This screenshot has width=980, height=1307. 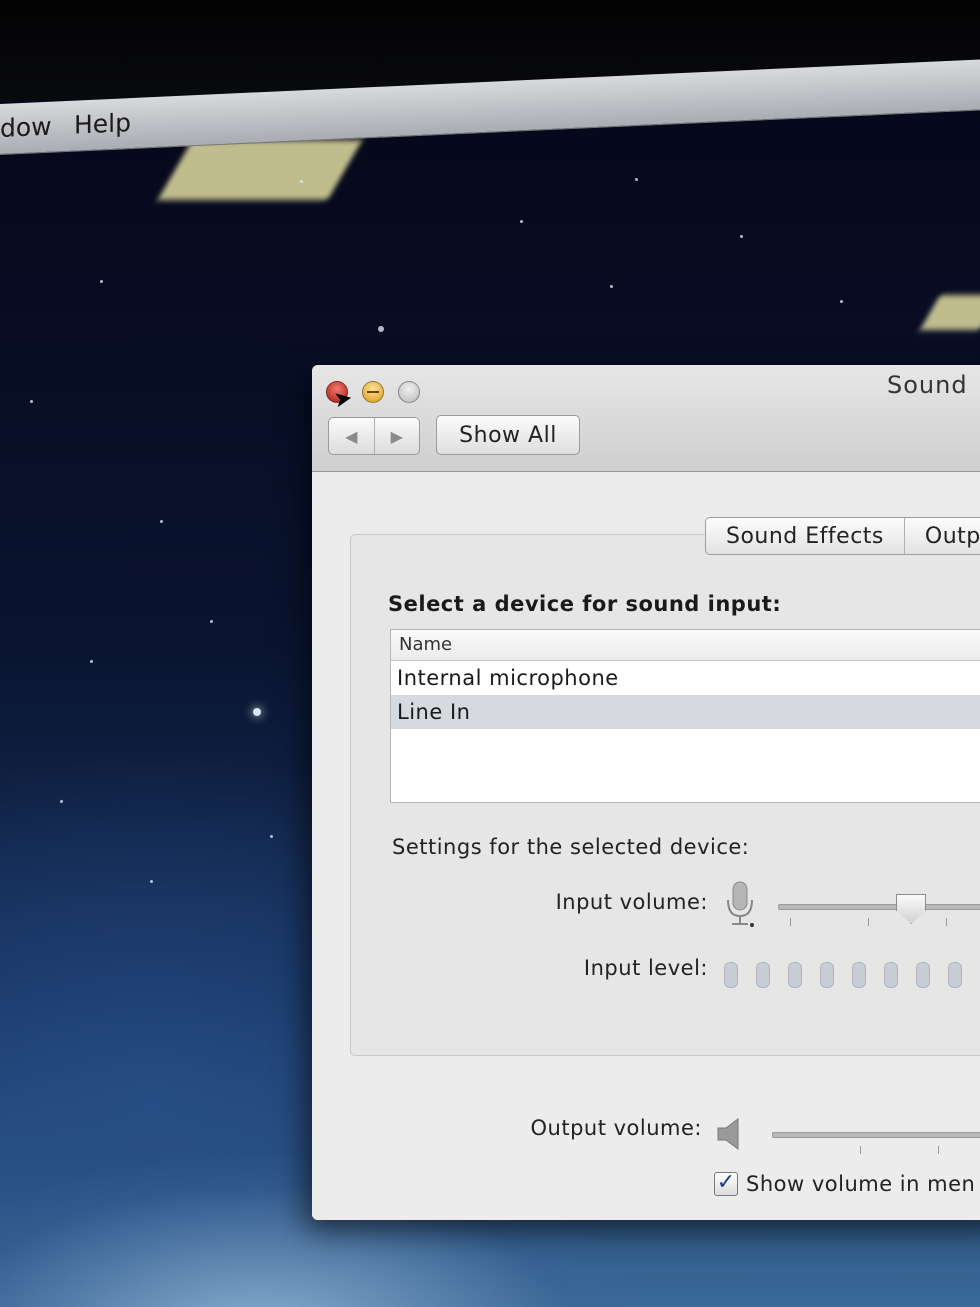 What do you see at coordinates (941, 536) in the screenshot?
I see `tab-output: Outp` at bounding box center [941, 536].